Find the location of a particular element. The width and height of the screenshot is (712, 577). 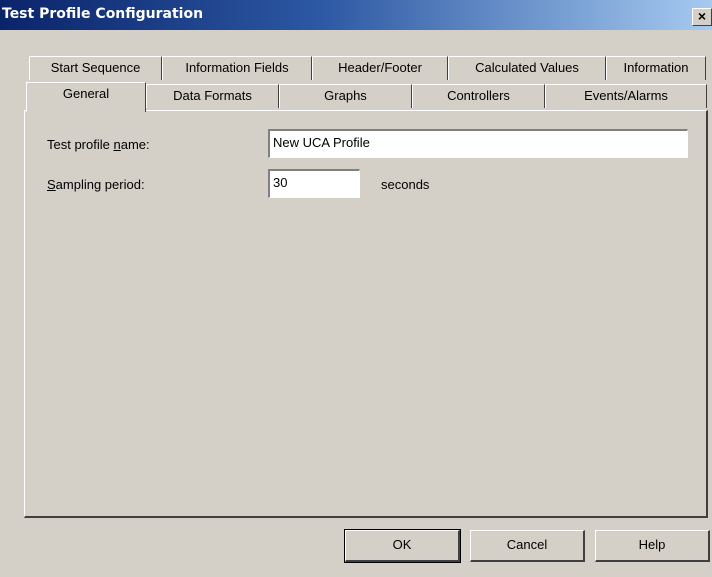

tab-label: Events/Alarms is located at coordinates (626, 95).